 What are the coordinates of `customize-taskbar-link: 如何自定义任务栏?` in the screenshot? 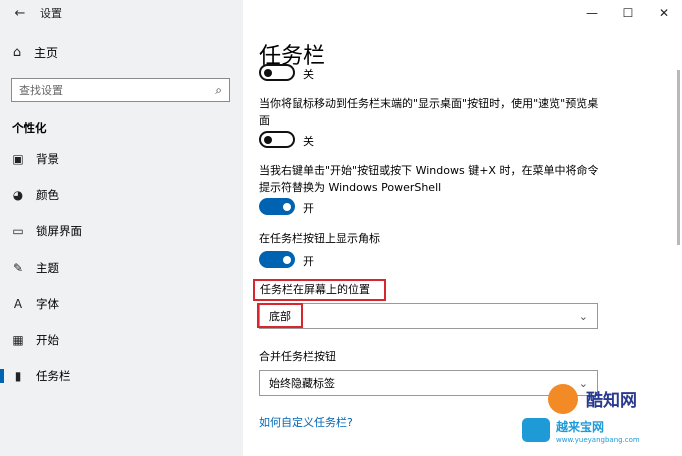 It's located at (306, 422).